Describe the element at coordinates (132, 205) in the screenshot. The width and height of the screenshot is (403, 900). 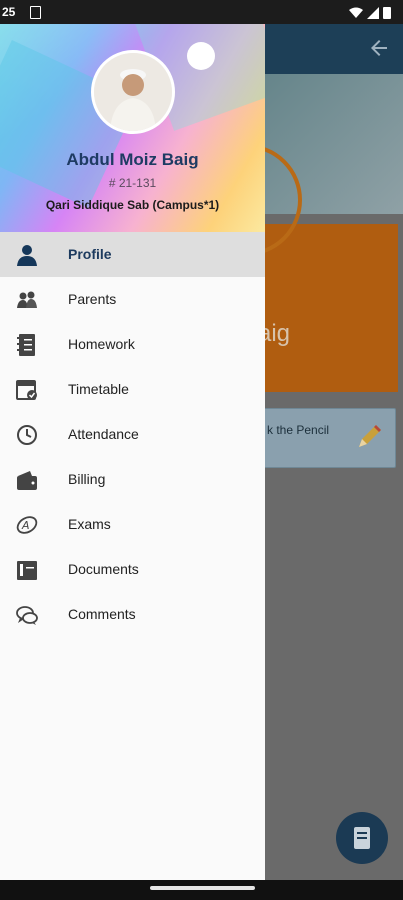
I see `campus-name: Qari Siddique Sab (Campus*1)` at that location.